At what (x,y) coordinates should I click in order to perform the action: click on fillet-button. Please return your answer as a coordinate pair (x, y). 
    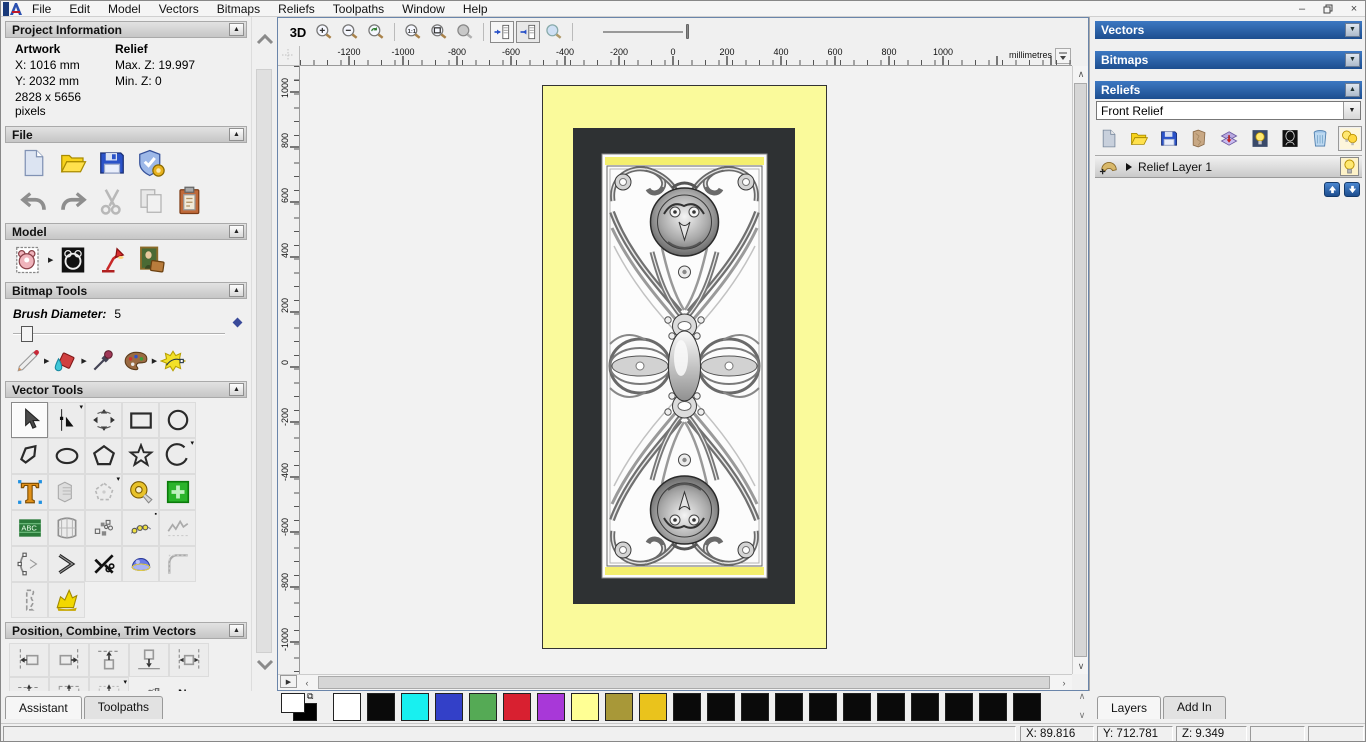
    Looking at the image, I should click on (177, 564).